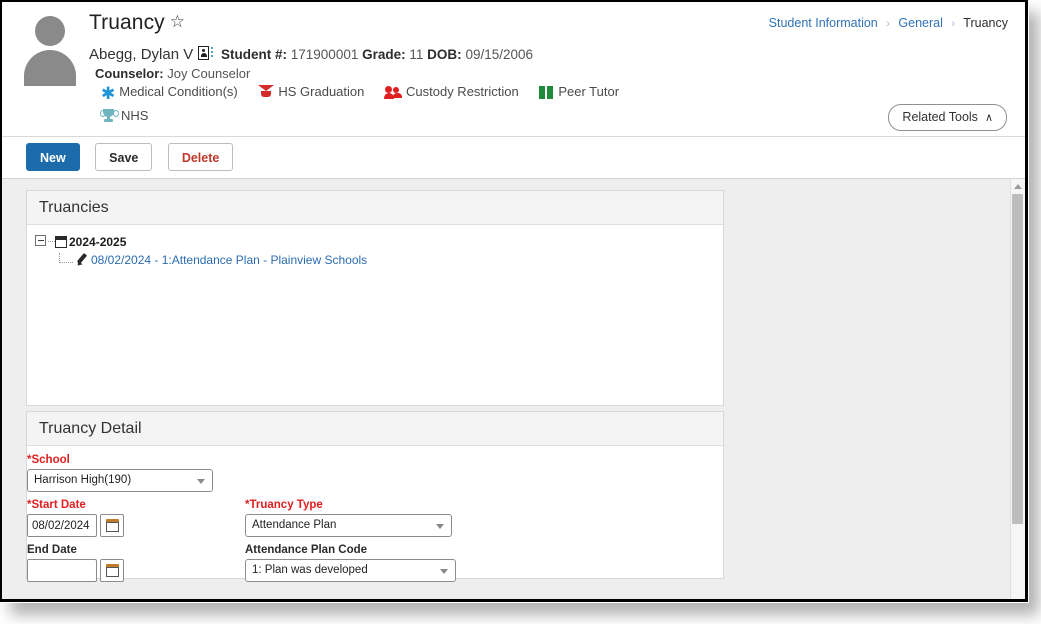  I want to click on flag-custody-restriction-label: Custody Restriction, so click(462, 91).